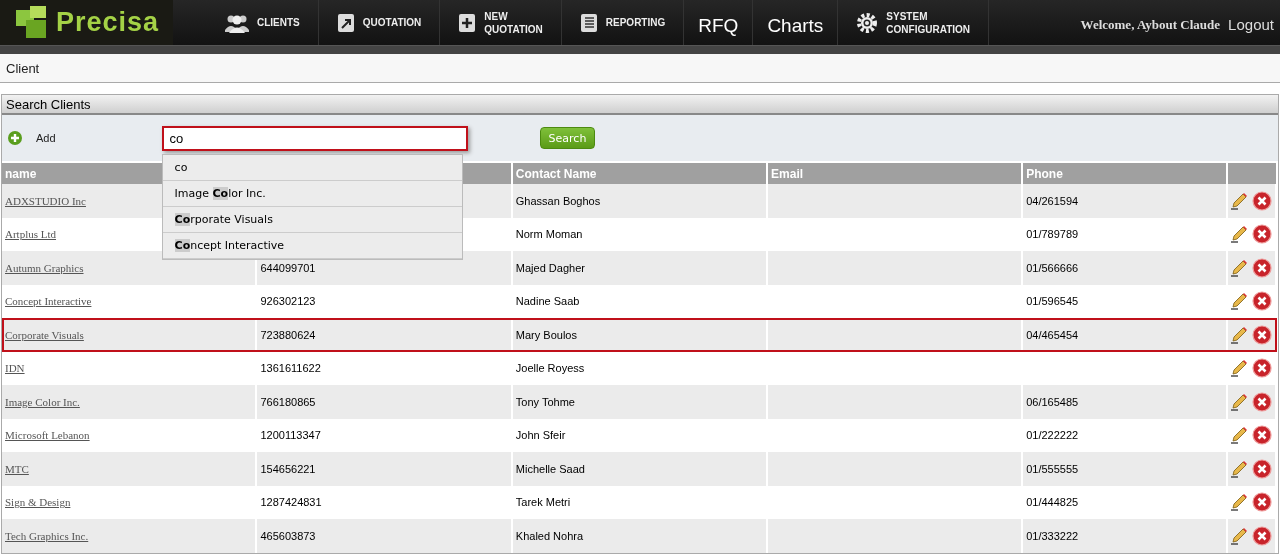  I want to click on table-cell: Norm Moman, so click(549, 234).